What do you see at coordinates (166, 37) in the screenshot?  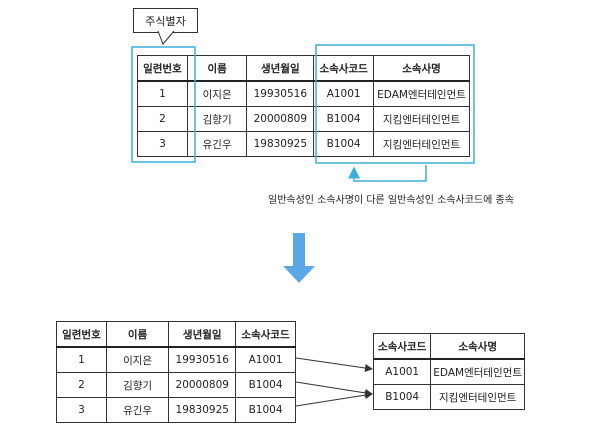 I see `callout-pointer` at bounding box center [166, 37].